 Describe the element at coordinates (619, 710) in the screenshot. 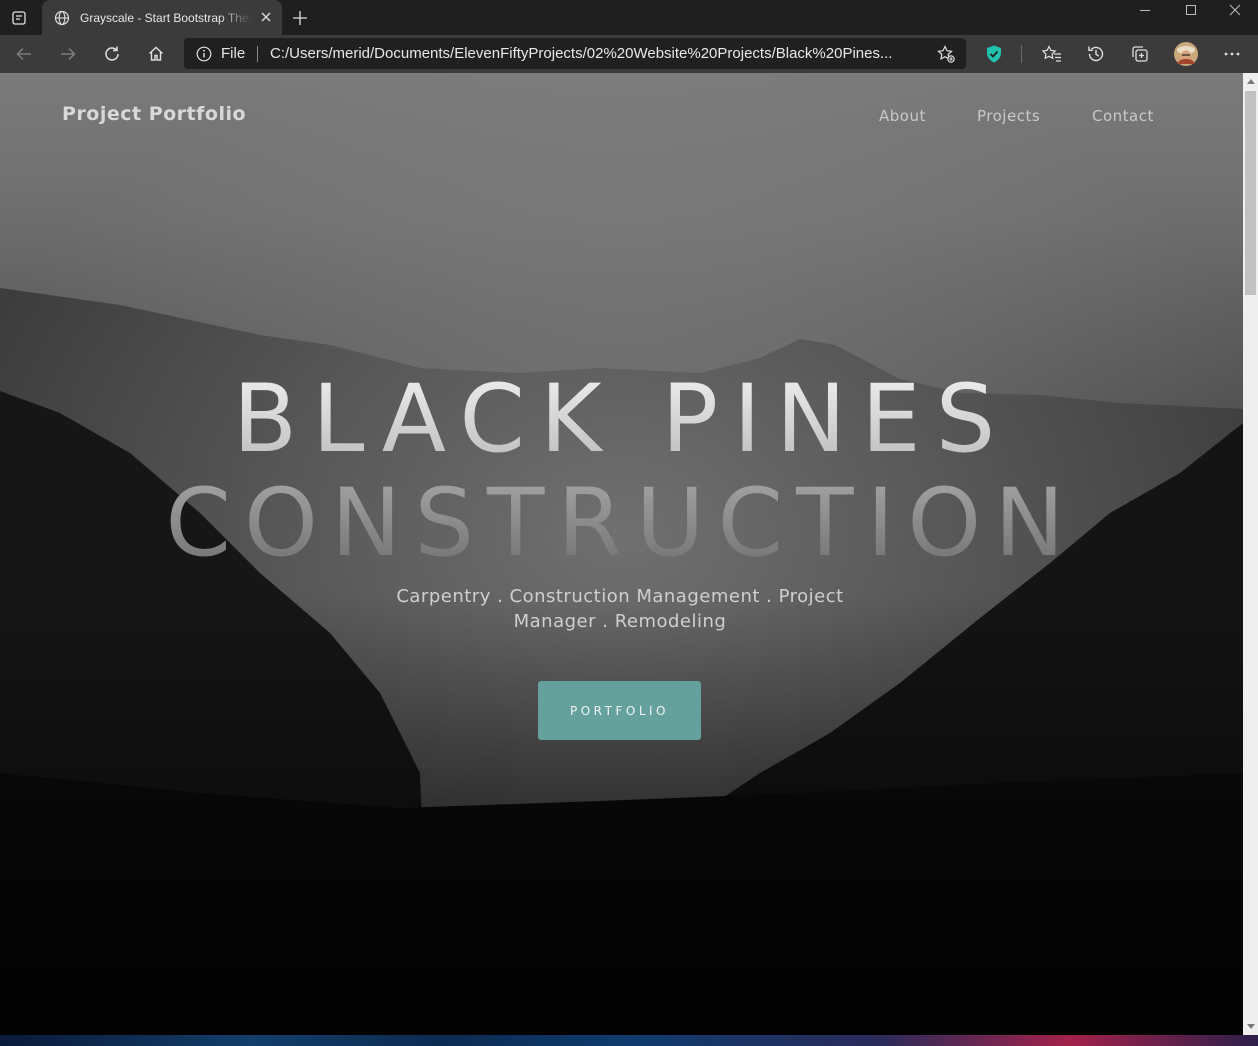

I see `portfolio-button: PORTFOLIO` at that location.